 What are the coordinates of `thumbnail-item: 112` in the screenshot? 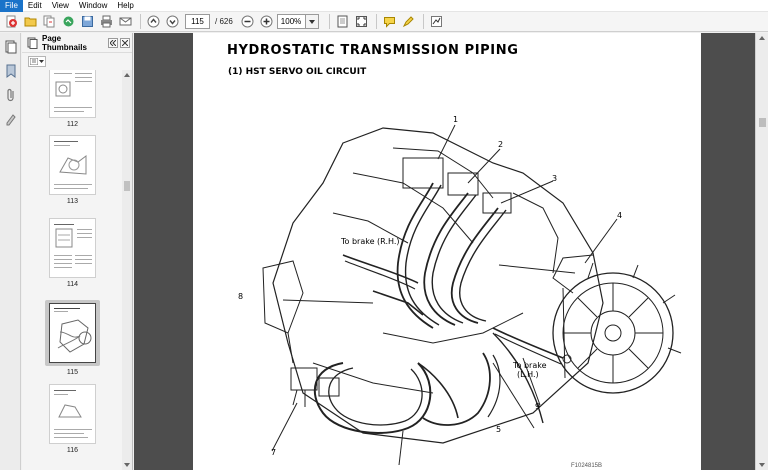 It's located at (72, 99).